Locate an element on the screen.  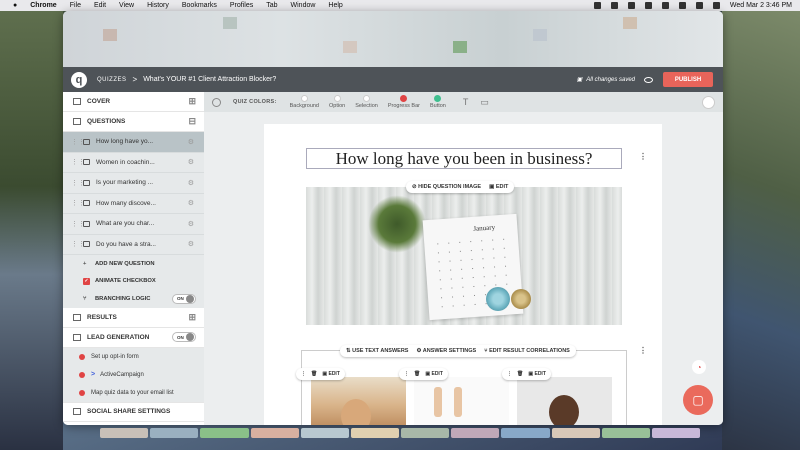
menu-app-name: Chrome is located at coordinates (43, 5).